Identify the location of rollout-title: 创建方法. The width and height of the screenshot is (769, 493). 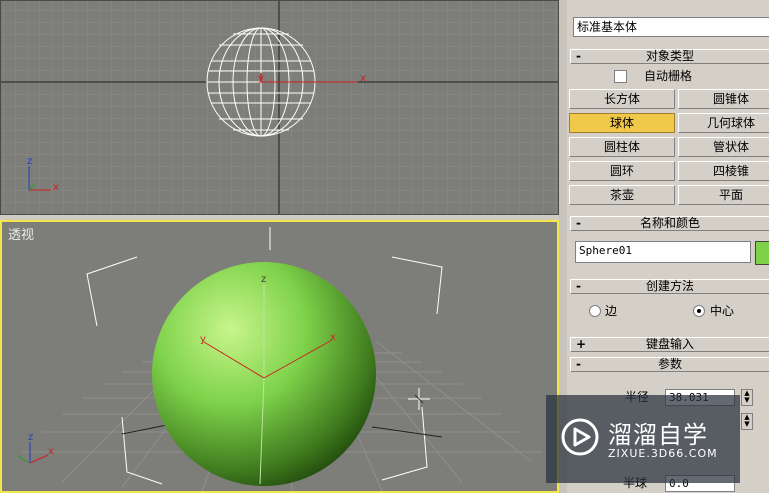
(669, 286).